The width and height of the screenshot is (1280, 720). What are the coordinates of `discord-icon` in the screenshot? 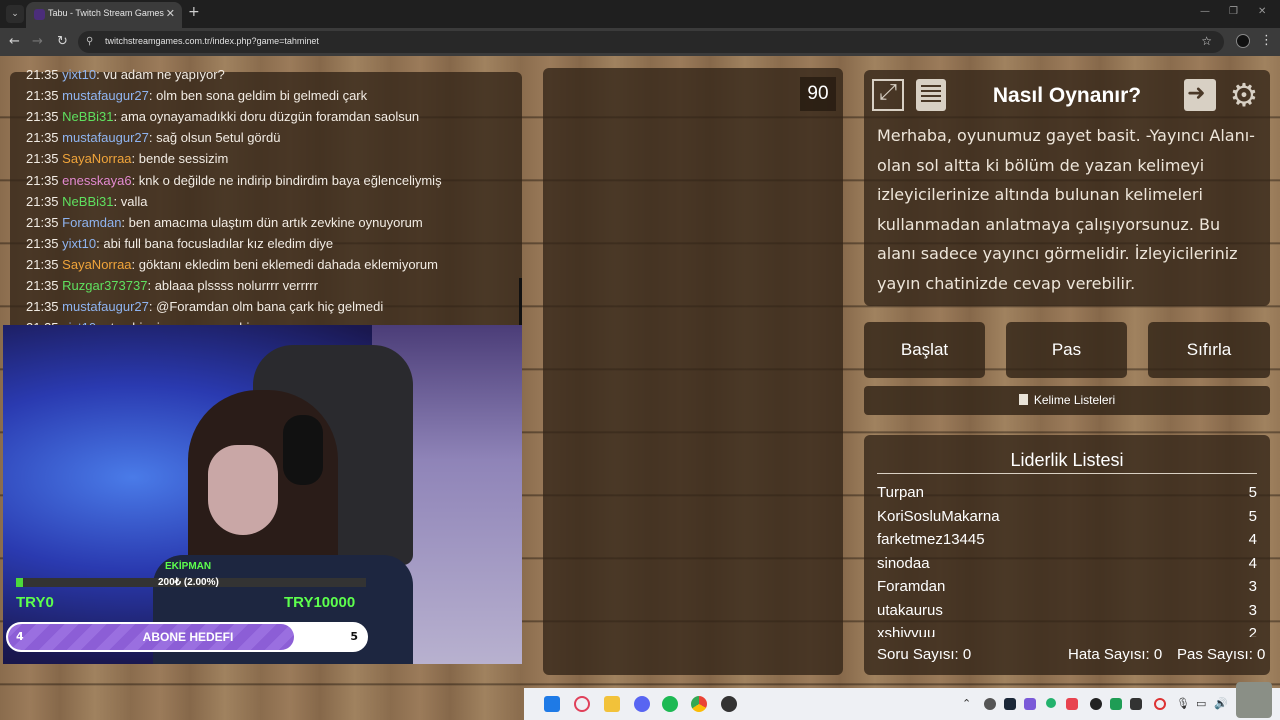 It's located at (642, 704).